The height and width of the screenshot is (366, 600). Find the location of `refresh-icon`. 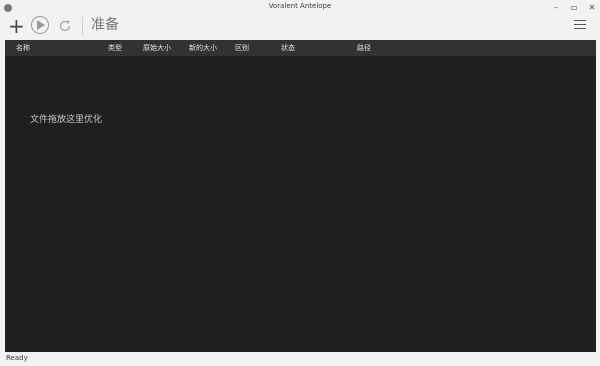

refresh-icon is located at coordinates (65, 26).